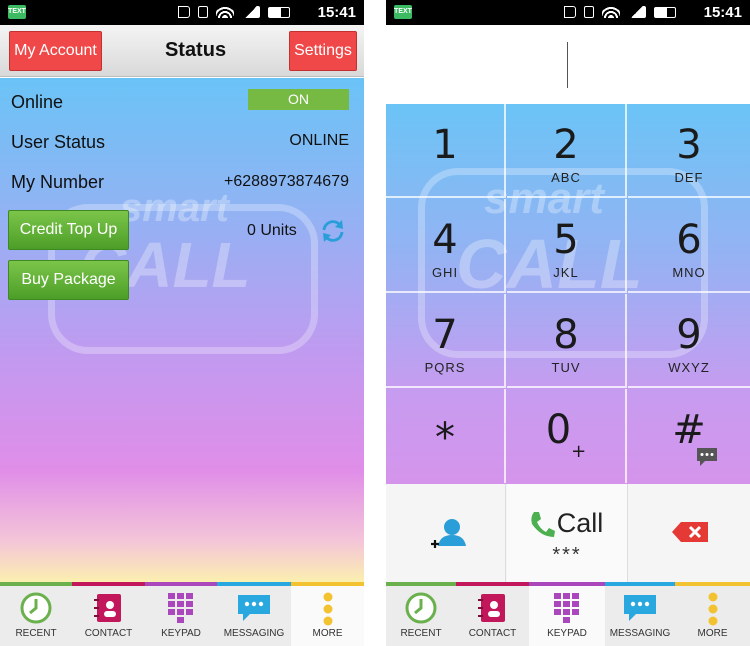 Image resolution: width=750 pixels, height=646 pixels. I want to click on key-9: 9 WXYZ, so click(689, 341).